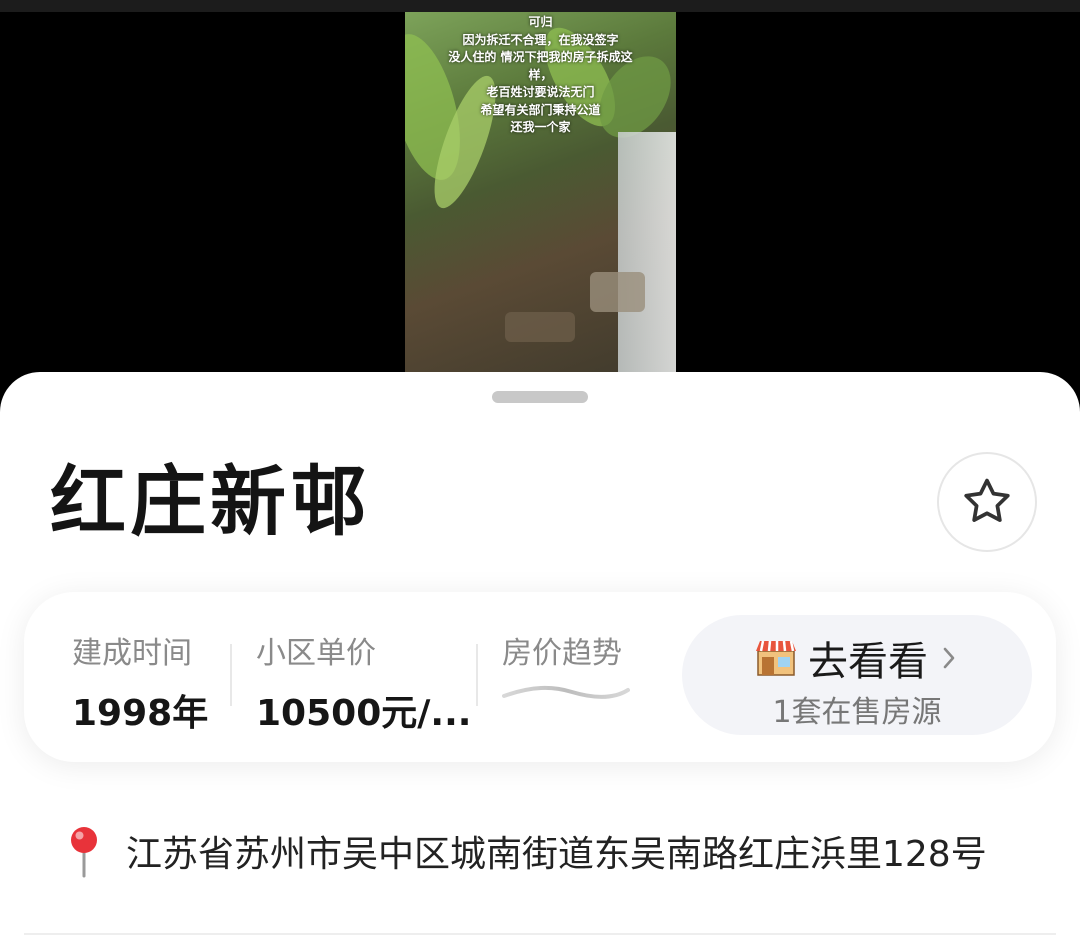  Describe the element at coordinates (868, 662) in the screenshot. I see `view-listings-label: 去看看` at that location.